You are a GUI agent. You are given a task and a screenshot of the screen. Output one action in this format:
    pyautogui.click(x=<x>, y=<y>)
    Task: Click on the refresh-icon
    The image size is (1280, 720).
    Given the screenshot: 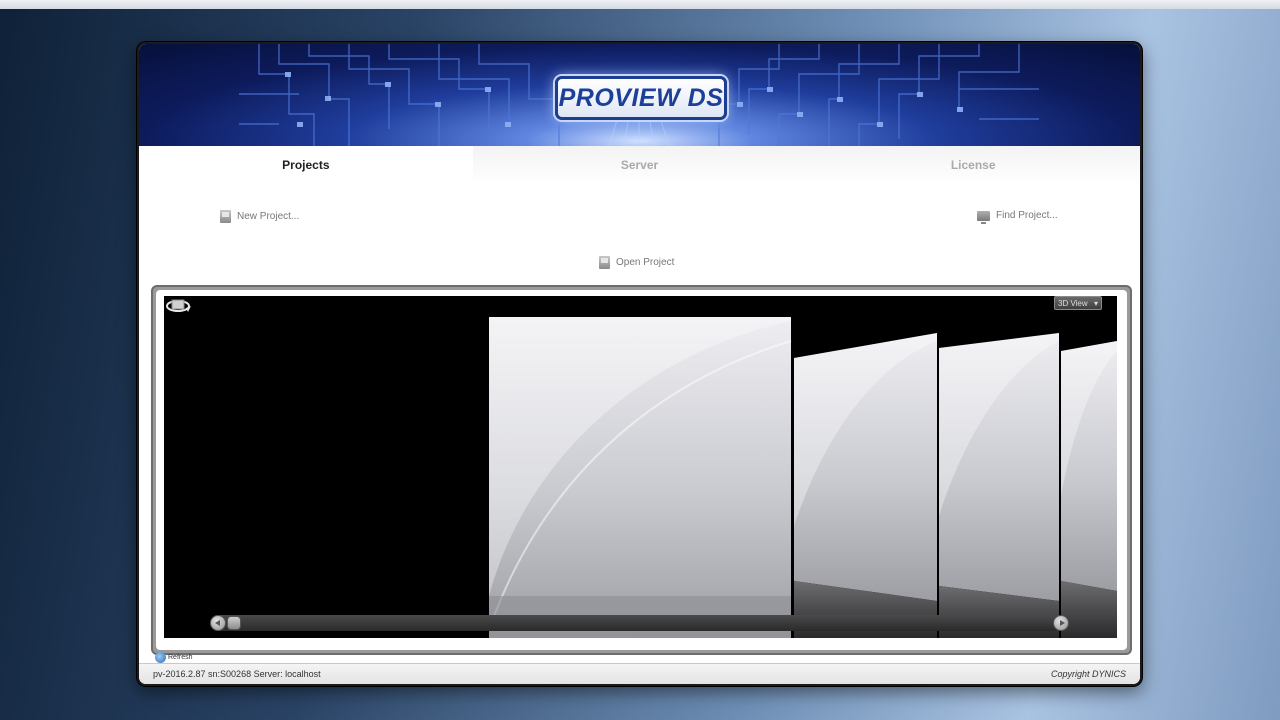 What is the action you would take?
    pyautogui.click(x=160, y=657)
    